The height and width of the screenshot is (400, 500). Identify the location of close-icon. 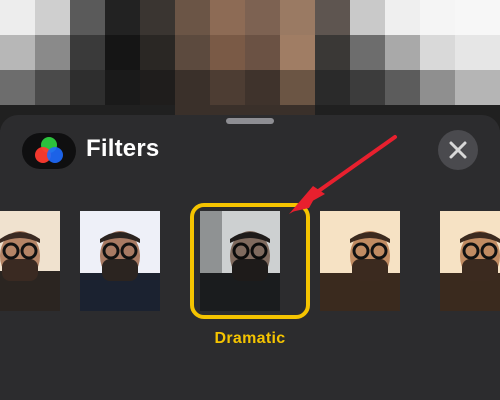
(458, 150).